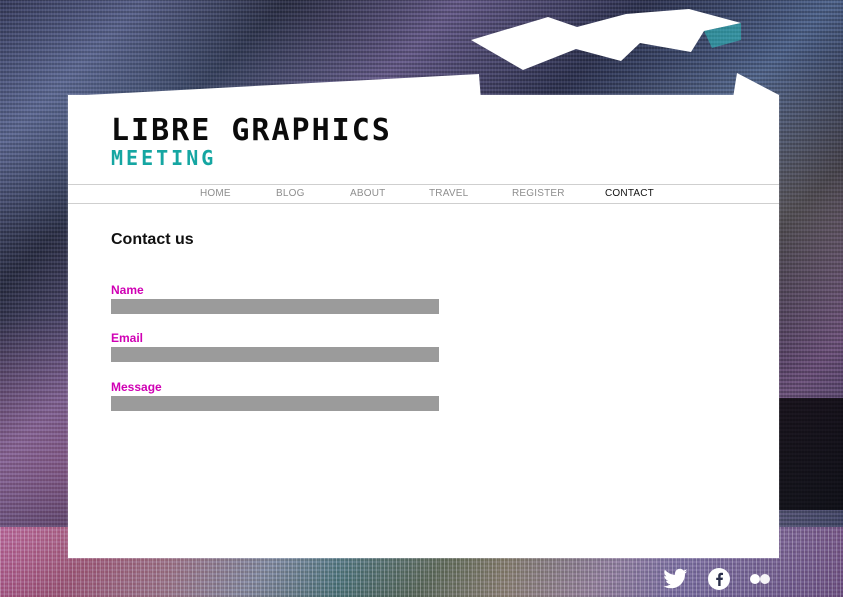 Image resolution: width=843 pixels, height=597 pixels. Describe the element at coordinates (250, 131) in the screenshot. I see `site-logo-title: LIBRE GRAPHICS` at that location.